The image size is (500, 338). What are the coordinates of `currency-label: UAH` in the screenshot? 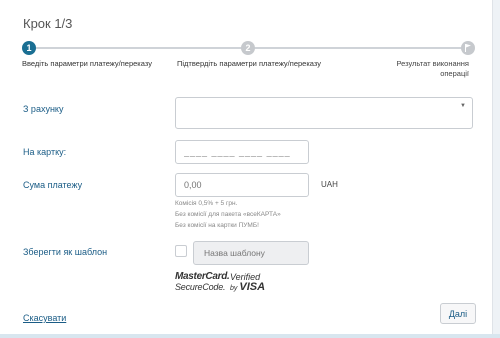 It's located at (329, 184).